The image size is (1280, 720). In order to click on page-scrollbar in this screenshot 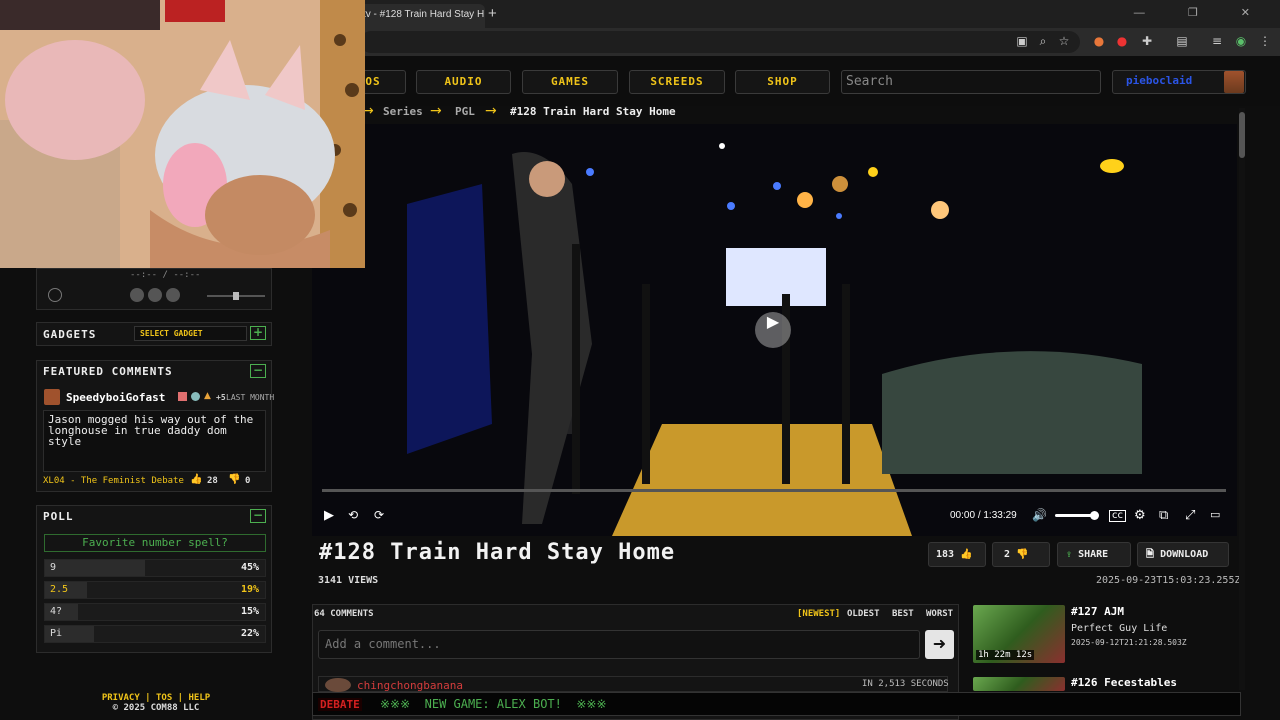, I will do `click(1242, 399)`.